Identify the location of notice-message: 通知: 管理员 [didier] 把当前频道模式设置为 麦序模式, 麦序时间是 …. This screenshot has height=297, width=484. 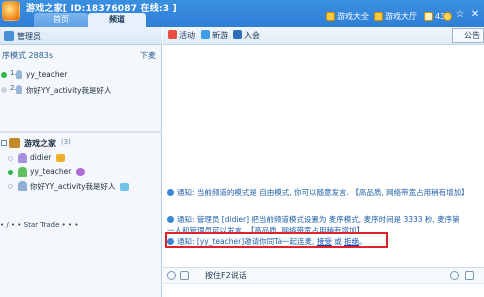
(325, 219).